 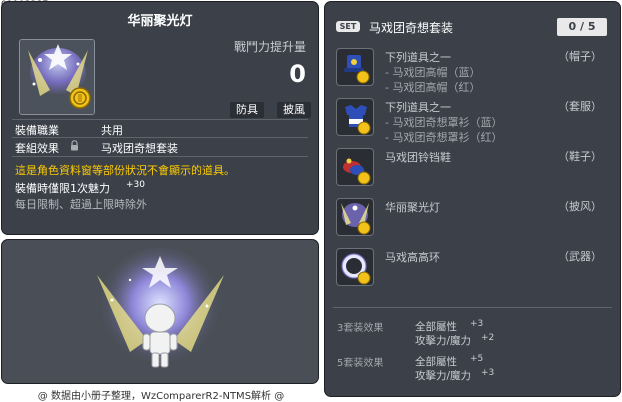 I want to click on set-item-category: （武器）, so click(x=580, y=256).